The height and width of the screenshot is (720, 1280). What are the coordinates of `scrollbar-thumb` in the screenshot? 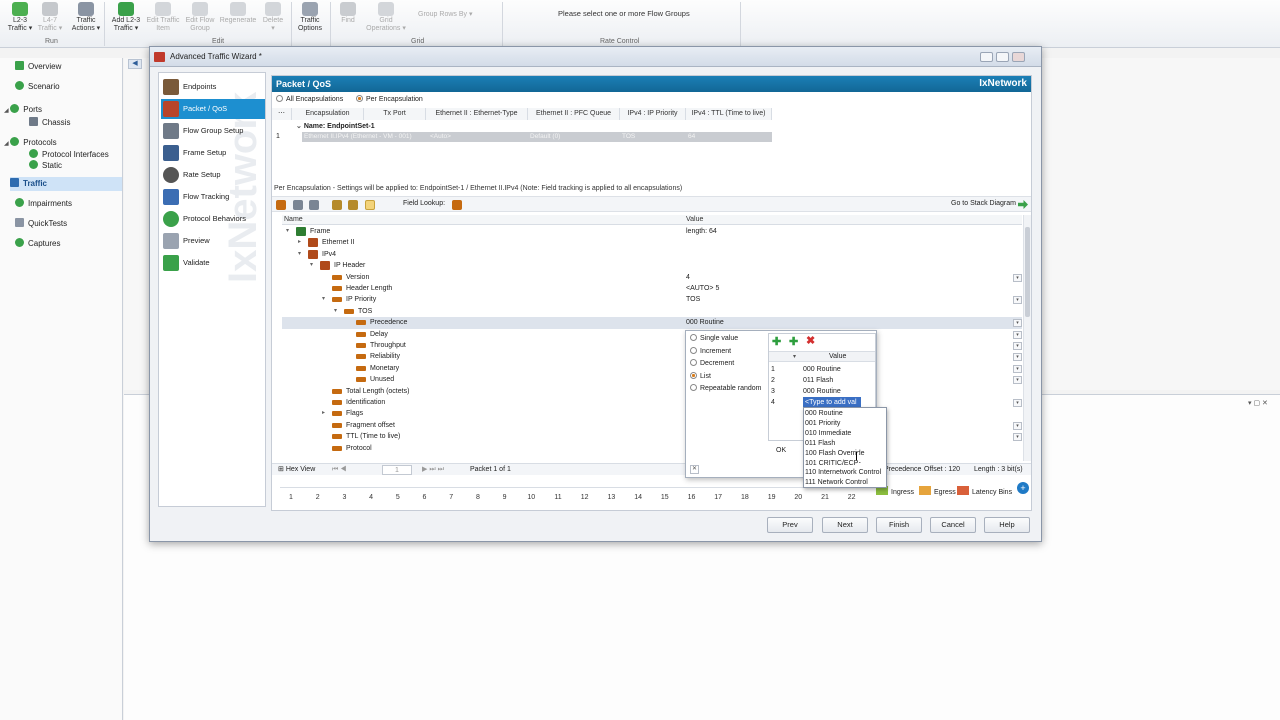 It's located at (1027, 272).